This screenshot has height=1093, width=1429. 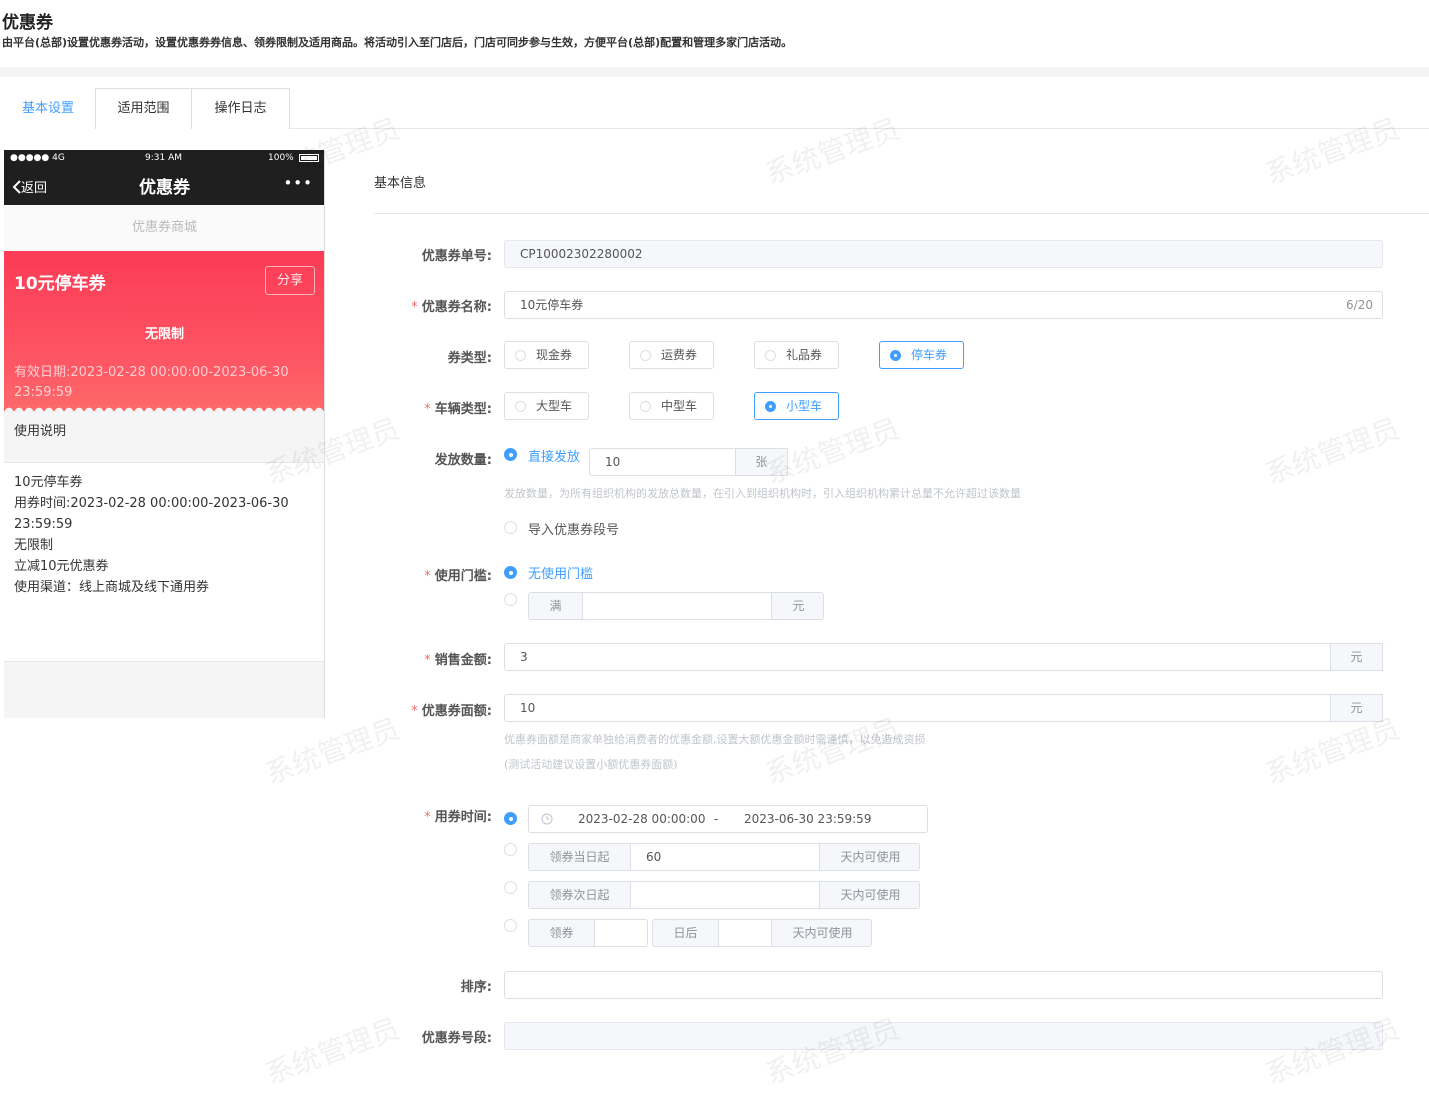 I want to click on phone-bottom, so click(x=164, y=689).